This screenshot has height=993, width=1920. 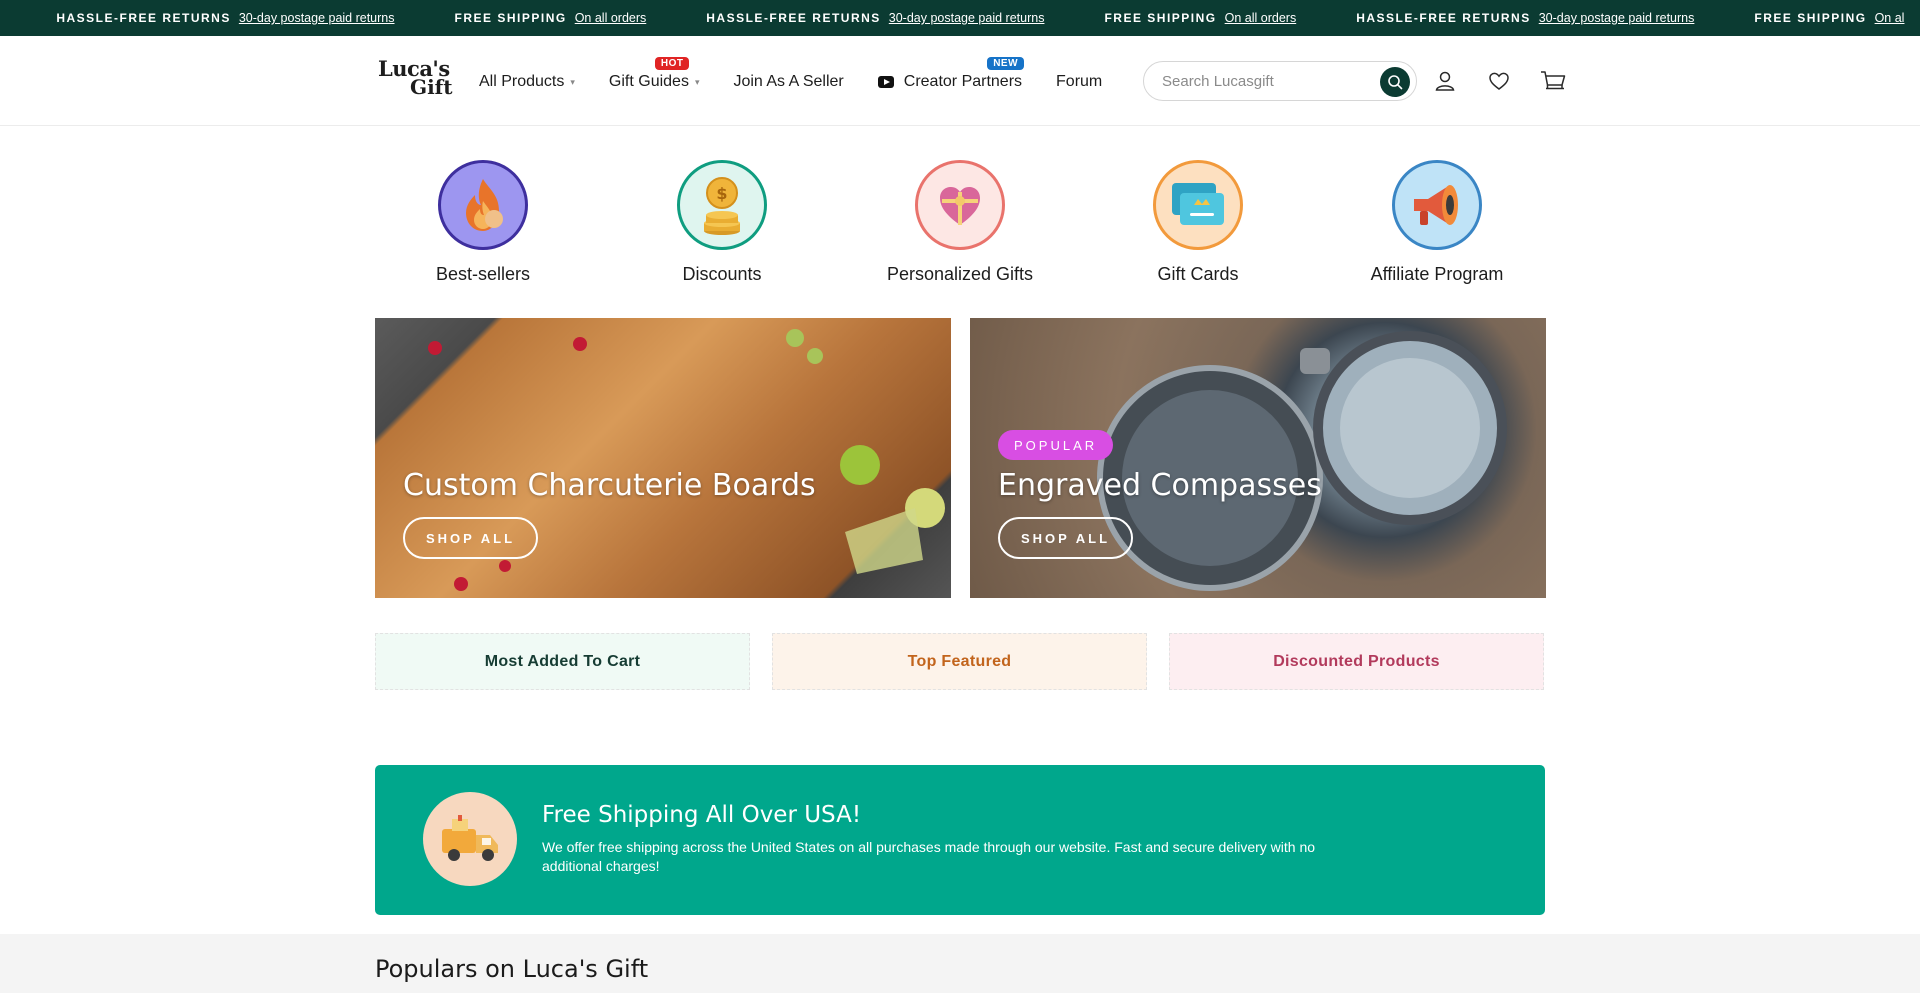 I want to click on nav-item-join-as-seller: Join As A Seller, so click(x=788, y=82).